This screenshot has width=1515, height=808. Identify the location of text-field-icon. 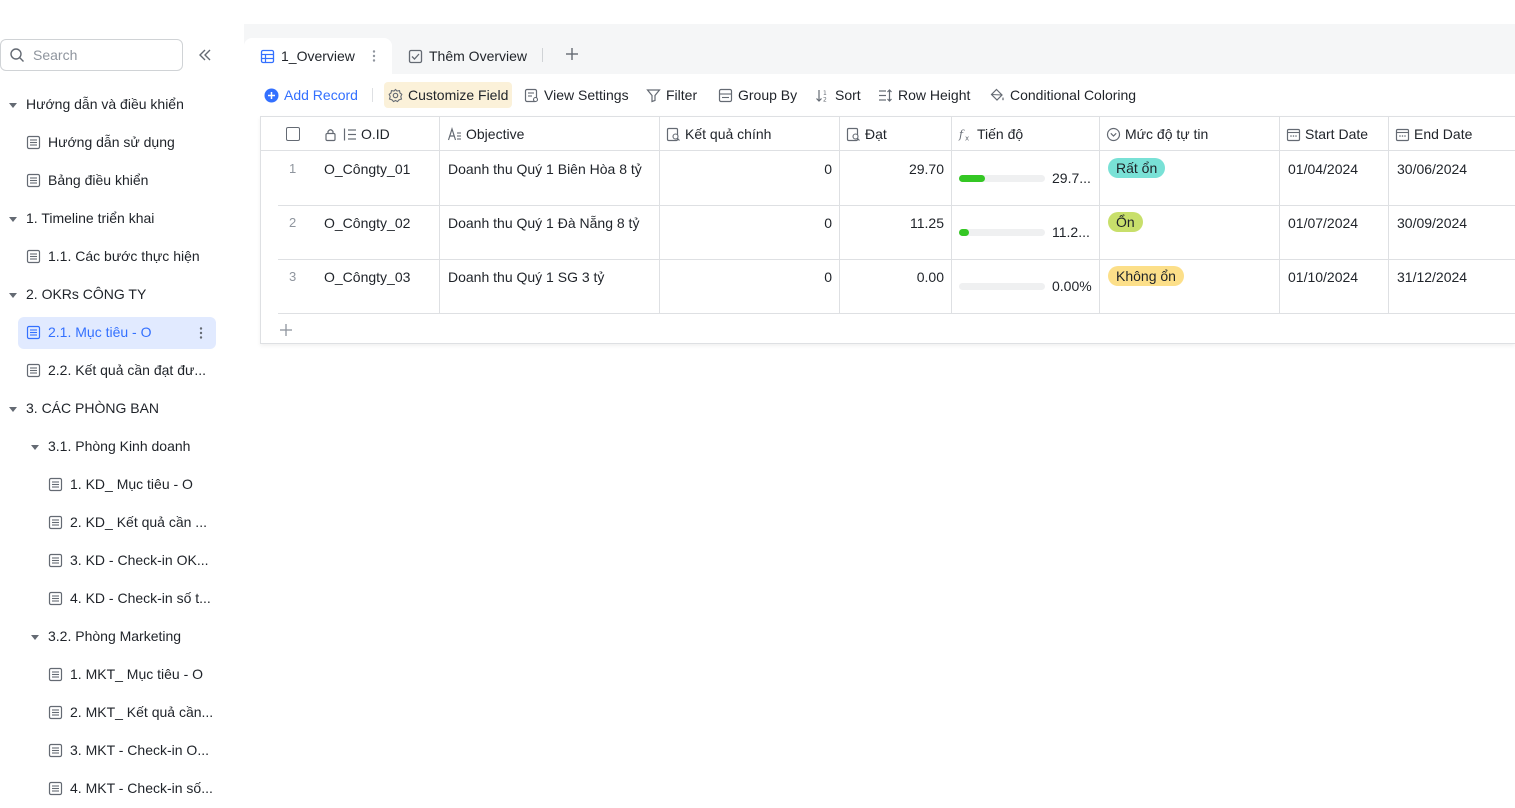
(454, 133).